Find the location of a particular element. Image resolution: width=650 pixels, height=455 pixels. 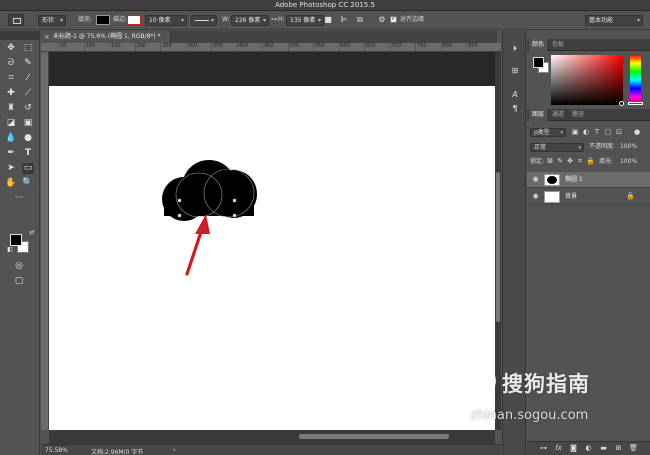

more-tools-icon: ··· is located at coordinates (19, 198).